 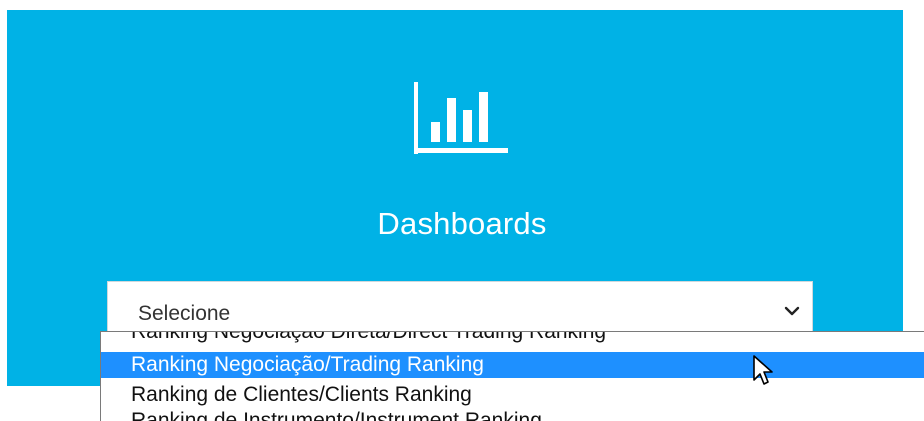 I want to click on bar-chart-icon, so click(x=461, y=118).